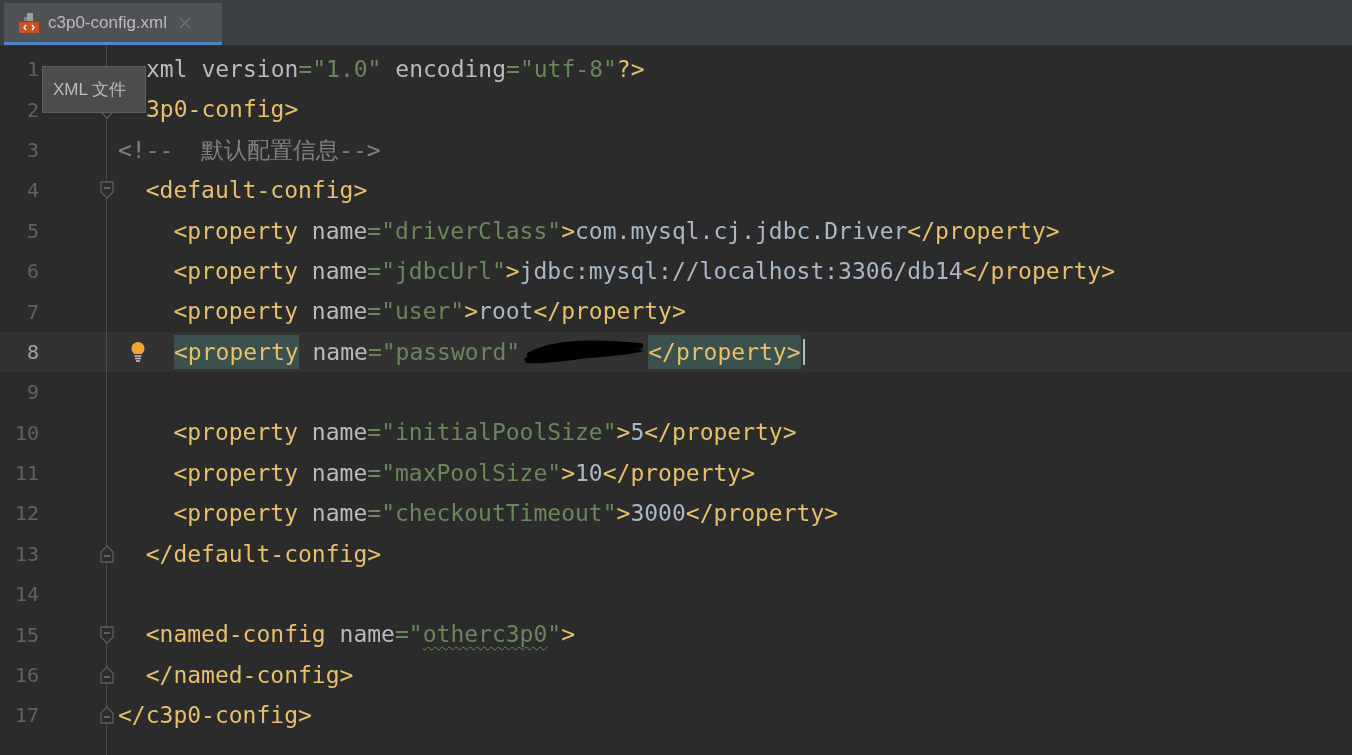  I want to click on xml-tag: </default-config>, so click(250, 554).